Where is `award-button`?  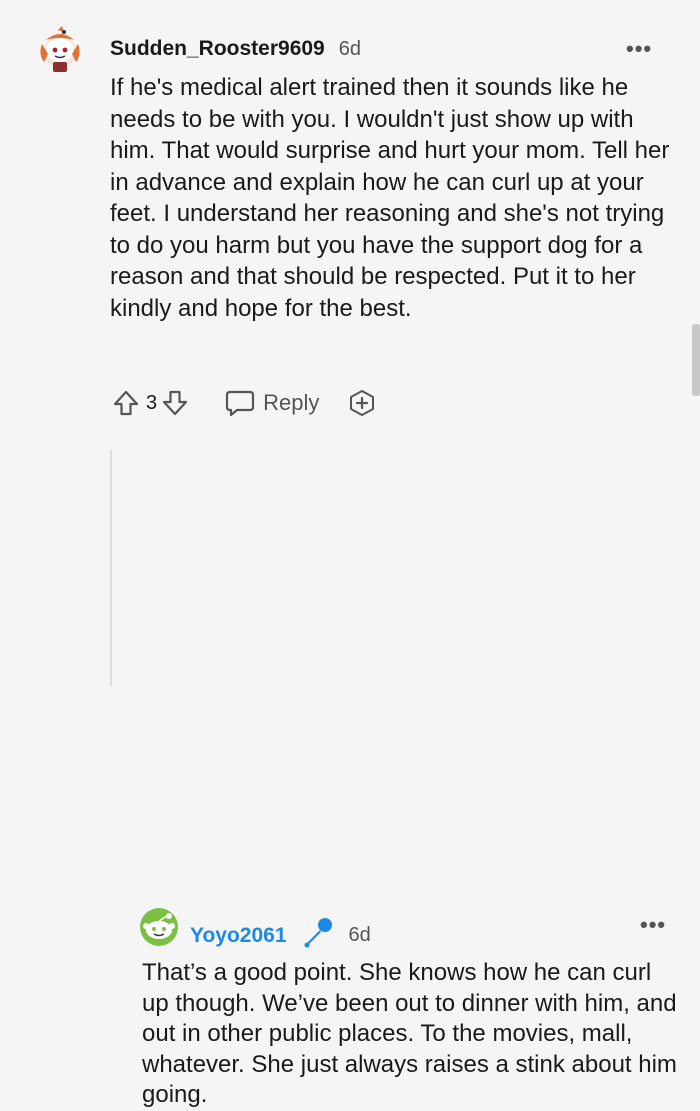
award-button is located at coordinates (362, 403).